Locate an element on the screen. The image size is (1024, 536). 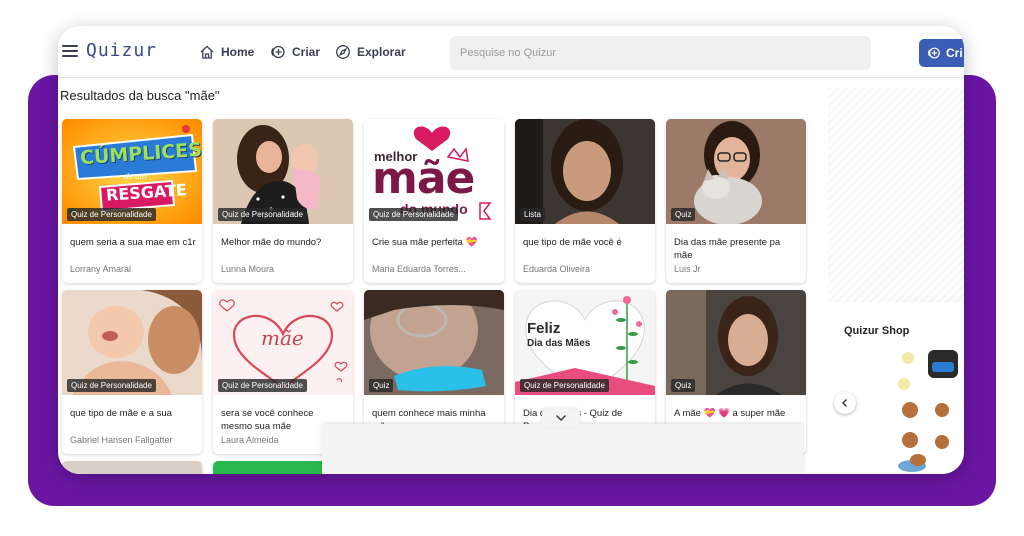
top-bar: Quizur Home Criar Explorar Cri is located at coordinates (511, 52).